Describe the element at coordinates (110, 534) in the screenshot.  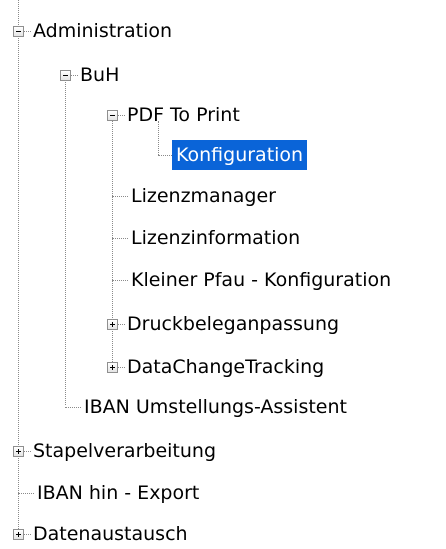
I see `tree-node-datenaustausch: Datenaustausch` at that location.